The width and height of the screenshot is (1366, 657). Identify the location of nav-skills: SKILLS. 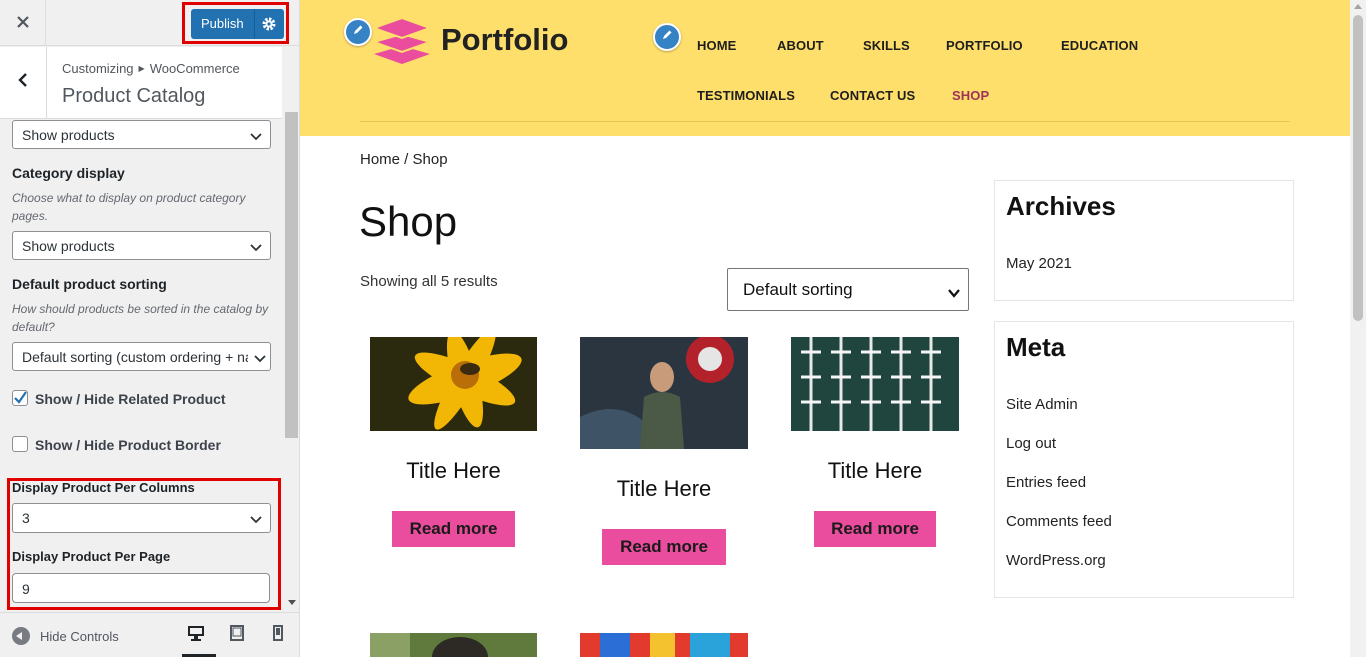
(886, 45).